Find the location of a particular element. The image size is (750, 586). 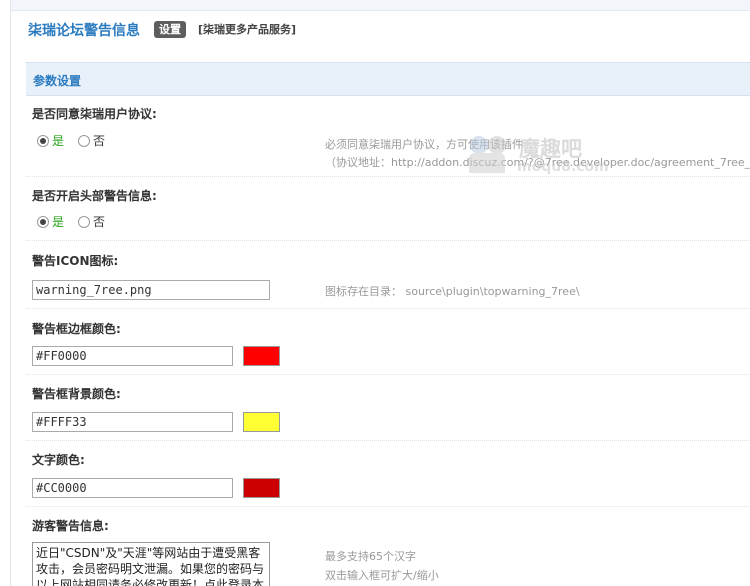

text-color-label: 文字颜色: is located at coordinates (58, 460).